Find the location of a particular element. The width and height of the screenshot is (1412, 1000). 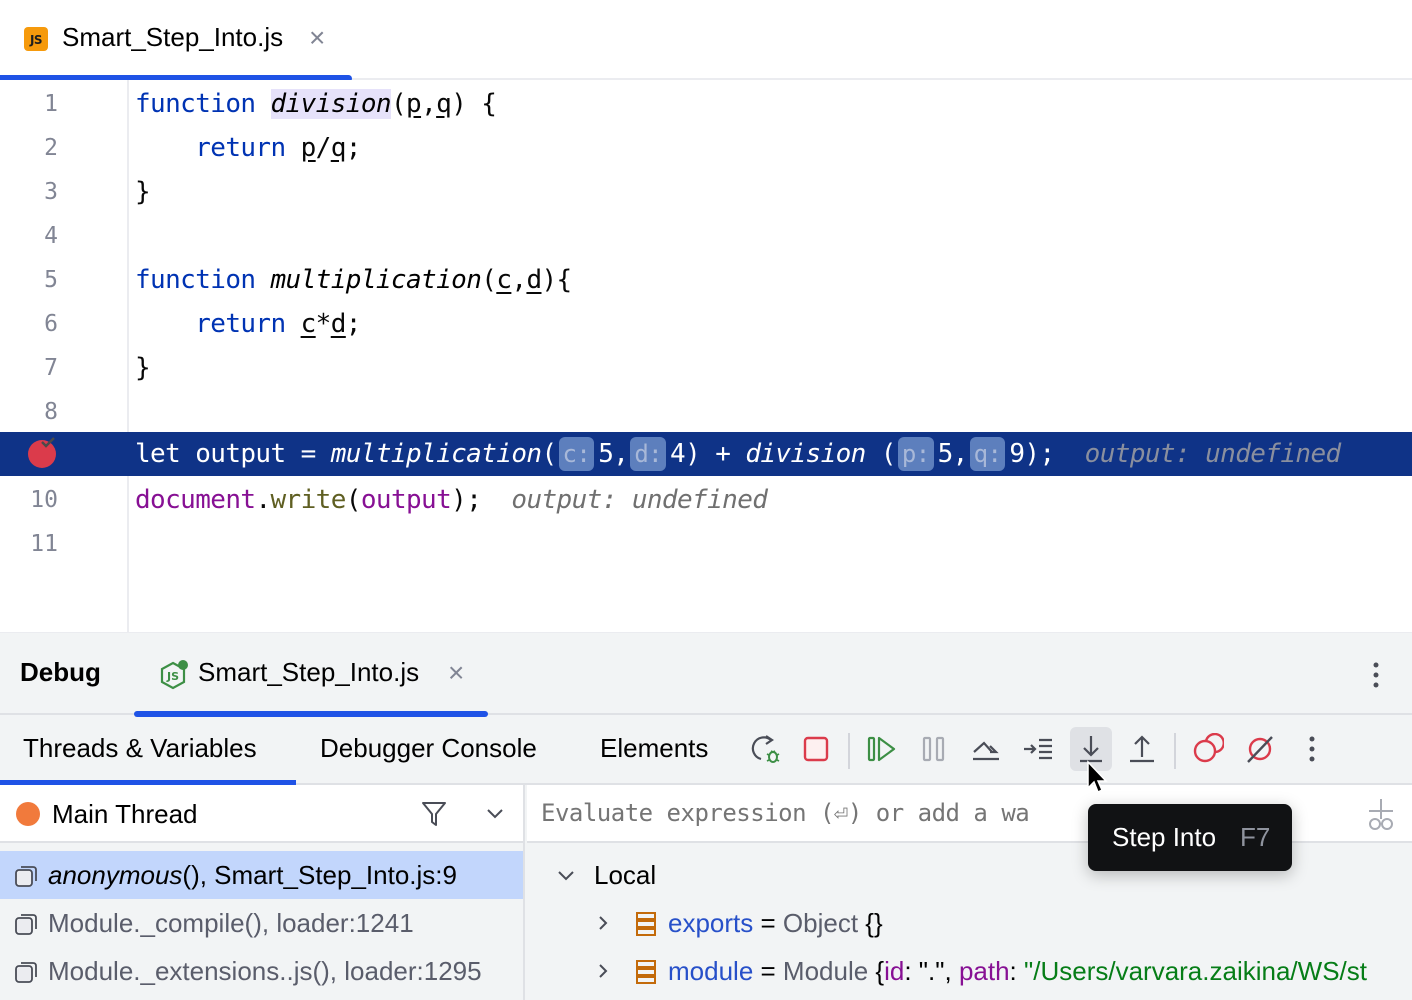

code-line-5: 5 function multiplication(c,d){ is located at coordinates (706, 280).